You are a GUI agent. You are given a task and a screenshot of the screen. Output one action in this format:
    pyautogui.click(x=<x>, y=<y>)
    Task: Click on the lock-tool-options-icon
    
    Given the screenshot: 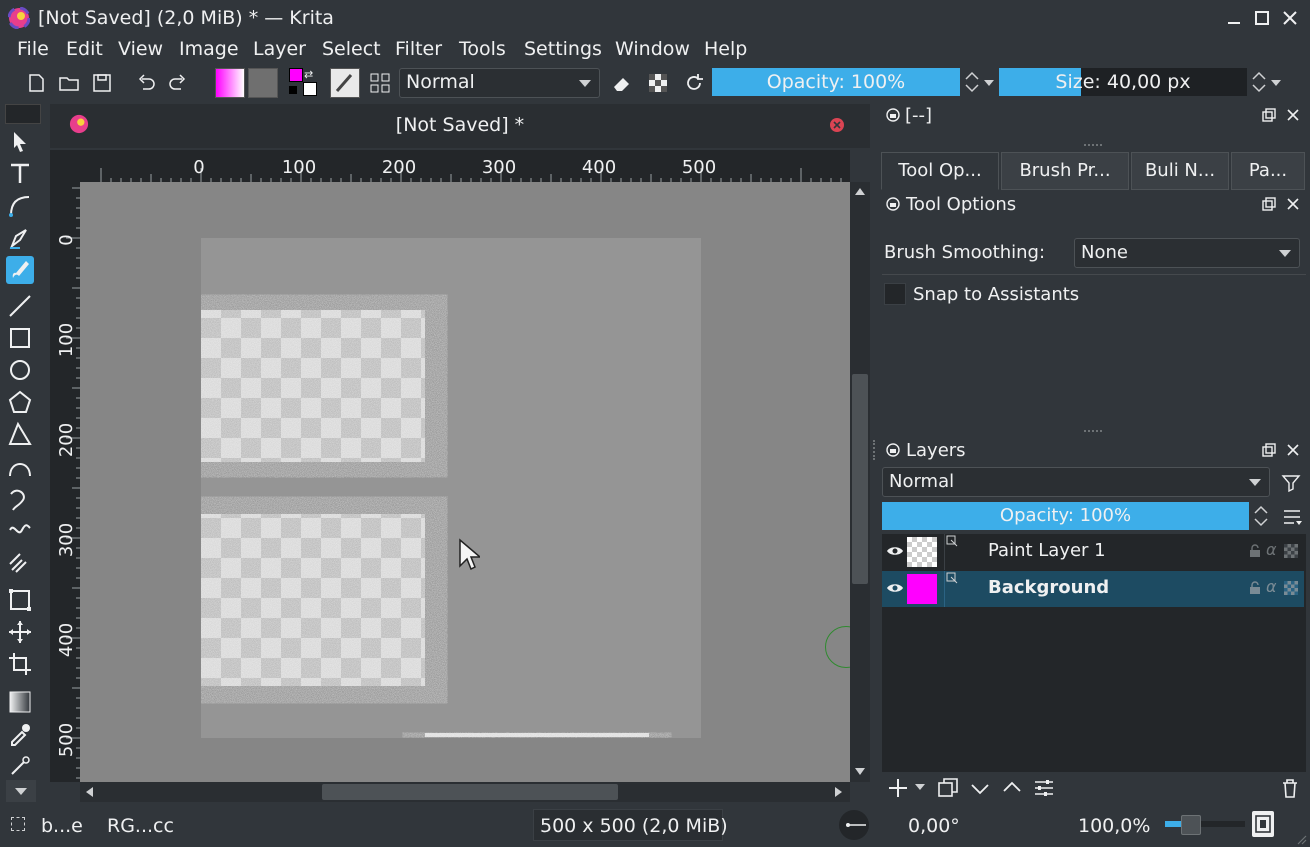 What is the action you would take?
    pyautogui.click(x=893, y=204)
    